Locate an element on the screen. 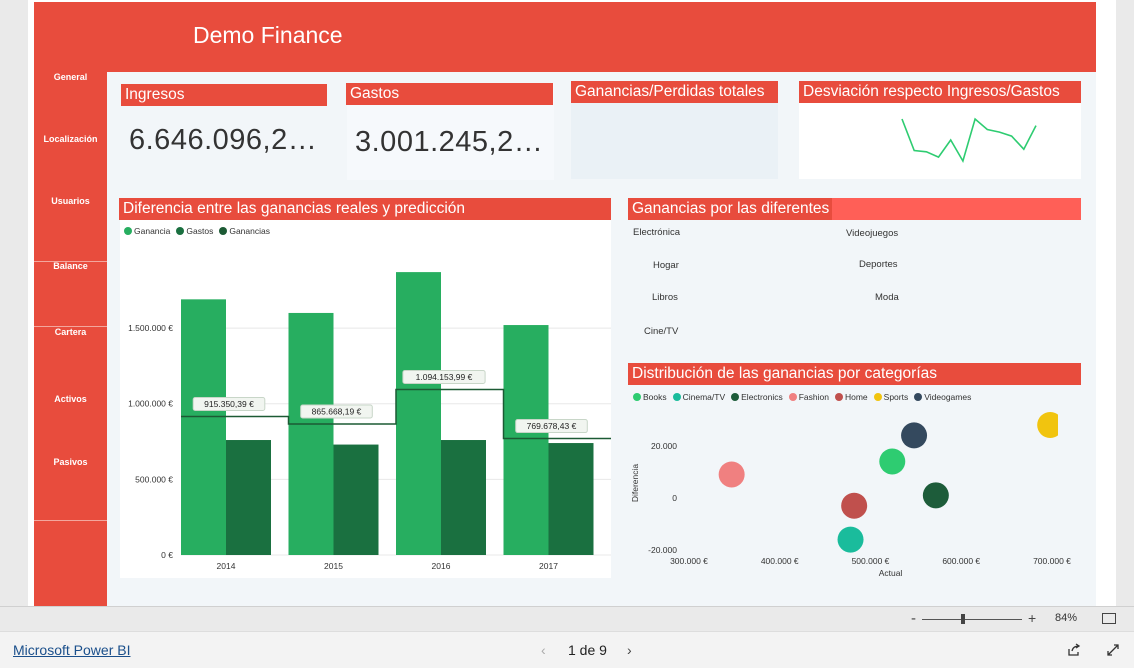 The image size is (1134, 668). scatter-points is located at coordinates (888, 482).